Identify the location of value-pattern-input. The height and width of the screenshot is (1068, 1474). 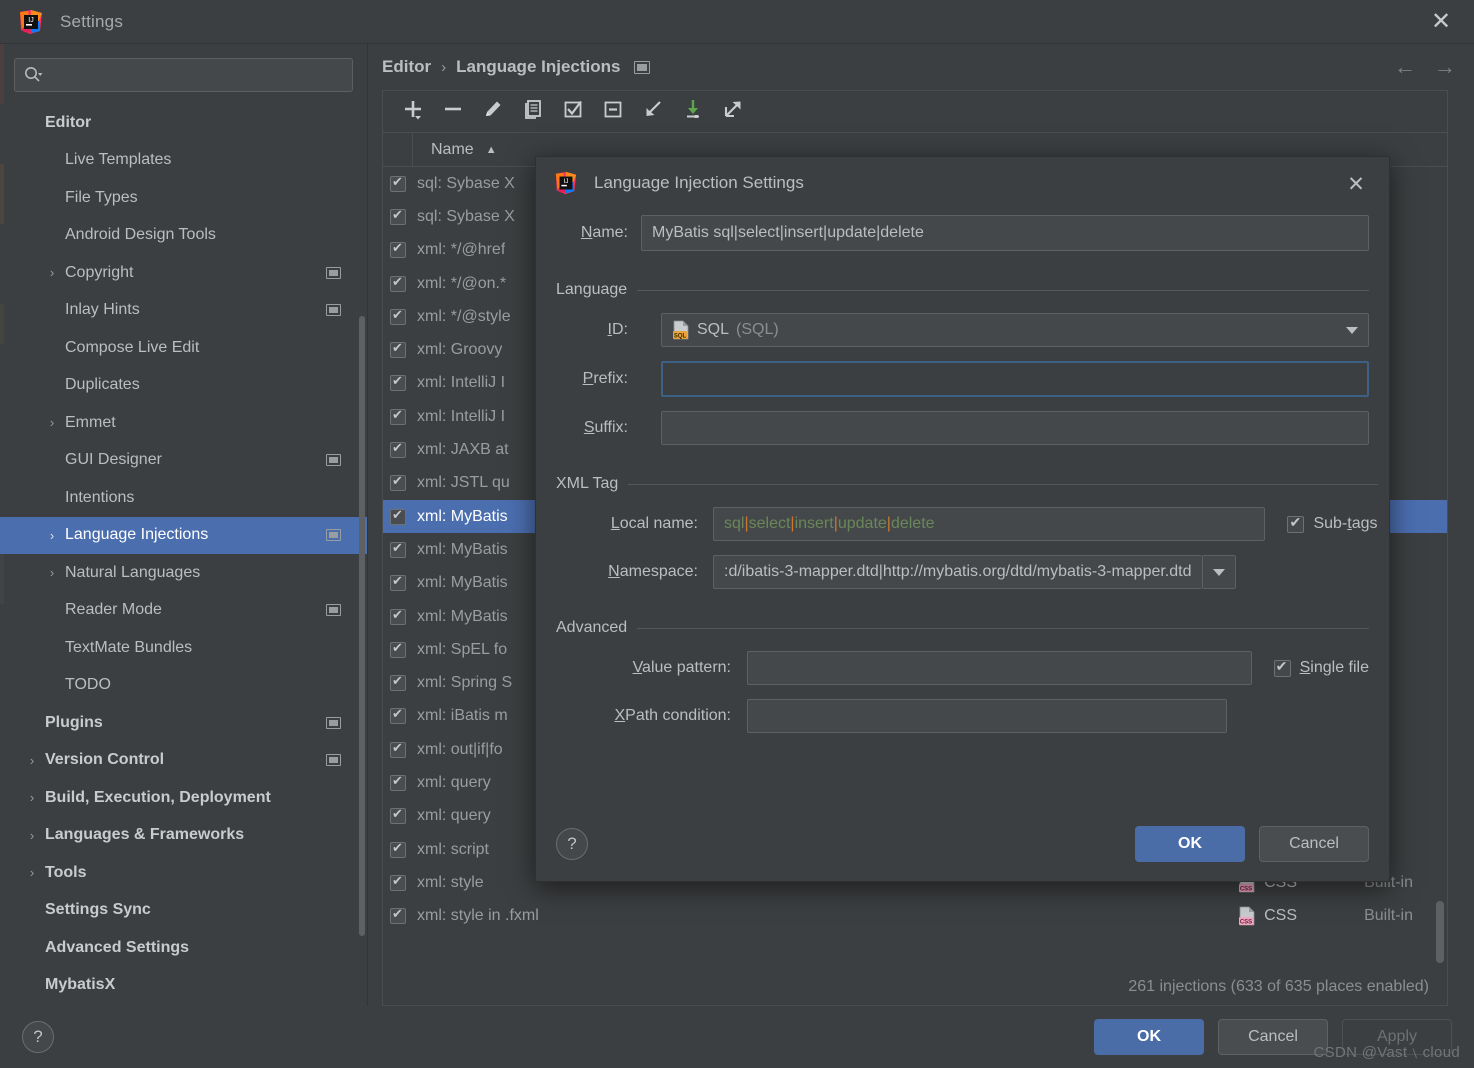
(999, 668).